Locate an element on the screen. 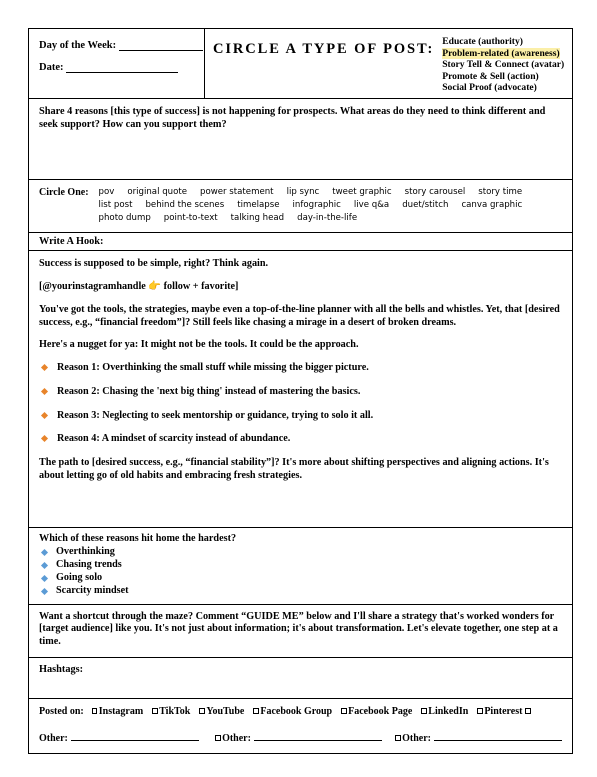  option-lip-sync: lip sync is located at coordinates (303, 192).